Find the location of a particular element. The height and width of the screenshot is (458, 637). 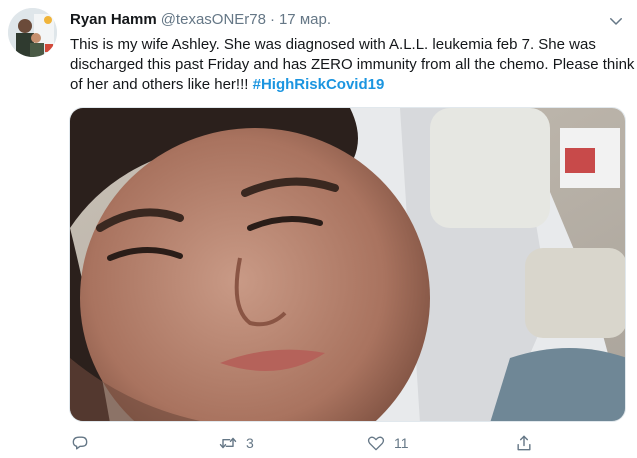

like-icon is located at coordinates (376, 443).